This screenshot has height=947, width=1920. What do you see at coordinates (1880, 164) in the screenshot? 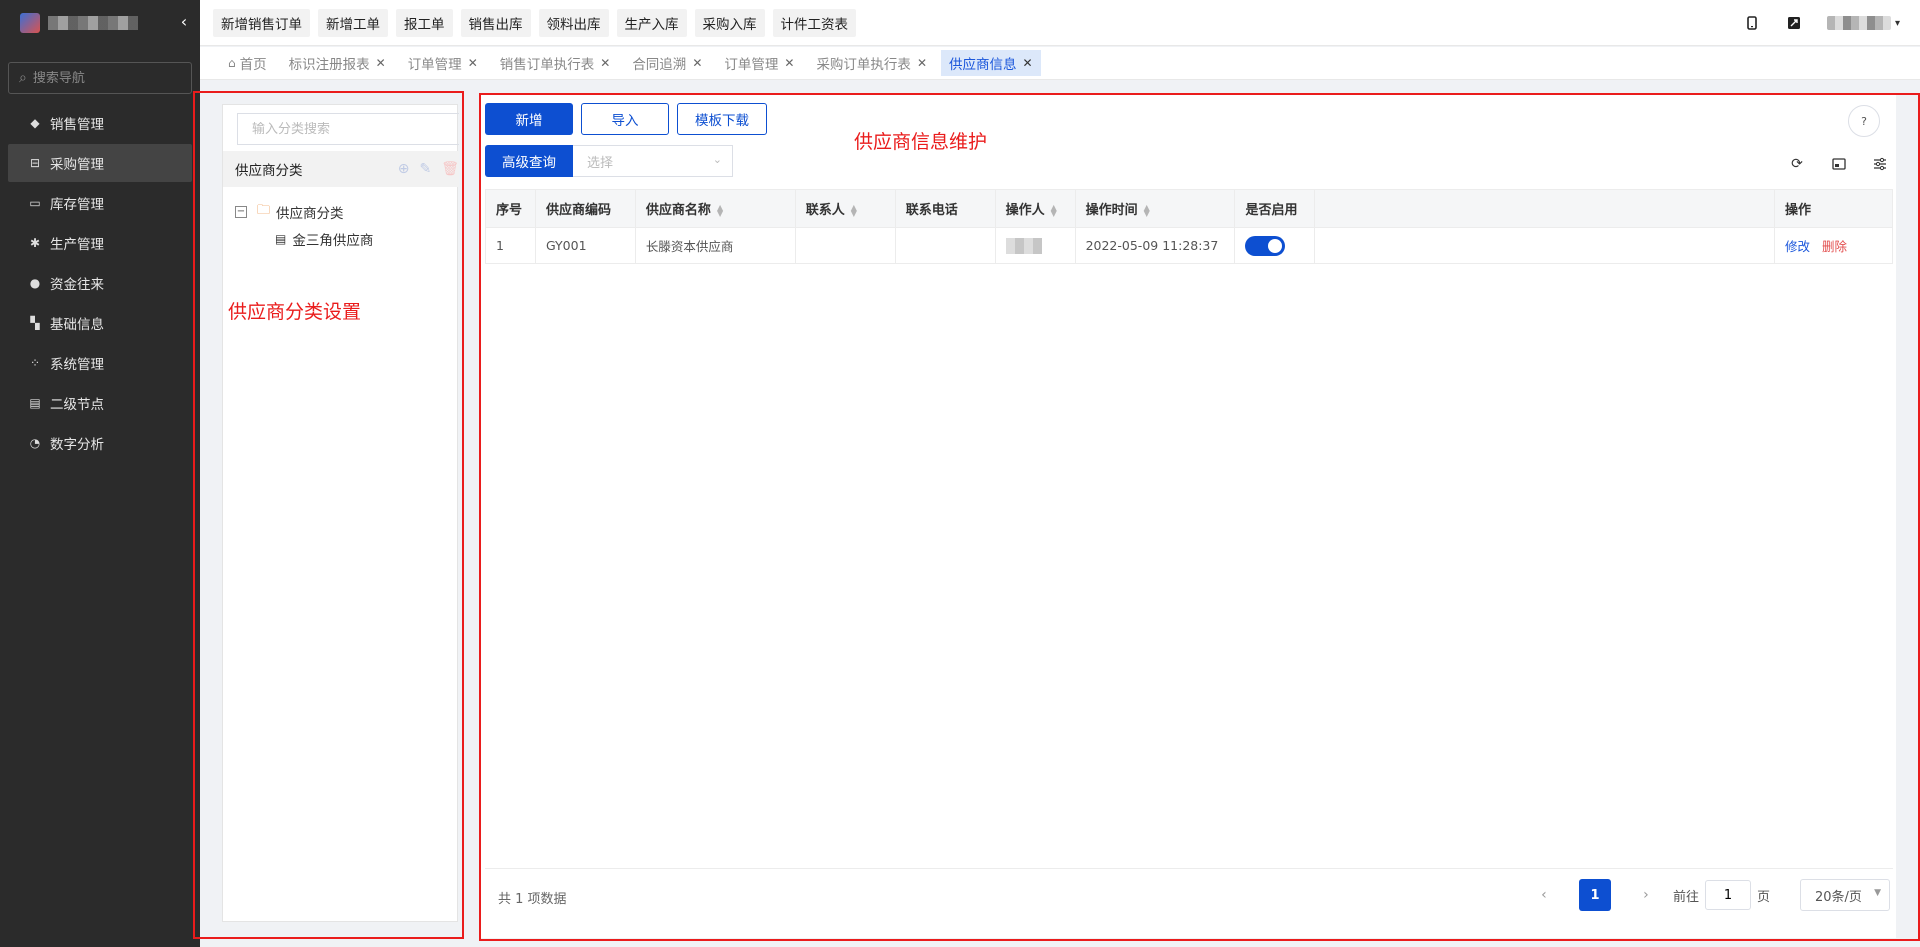
I see `column-settings-icon` at bounding box center [1880, 164].